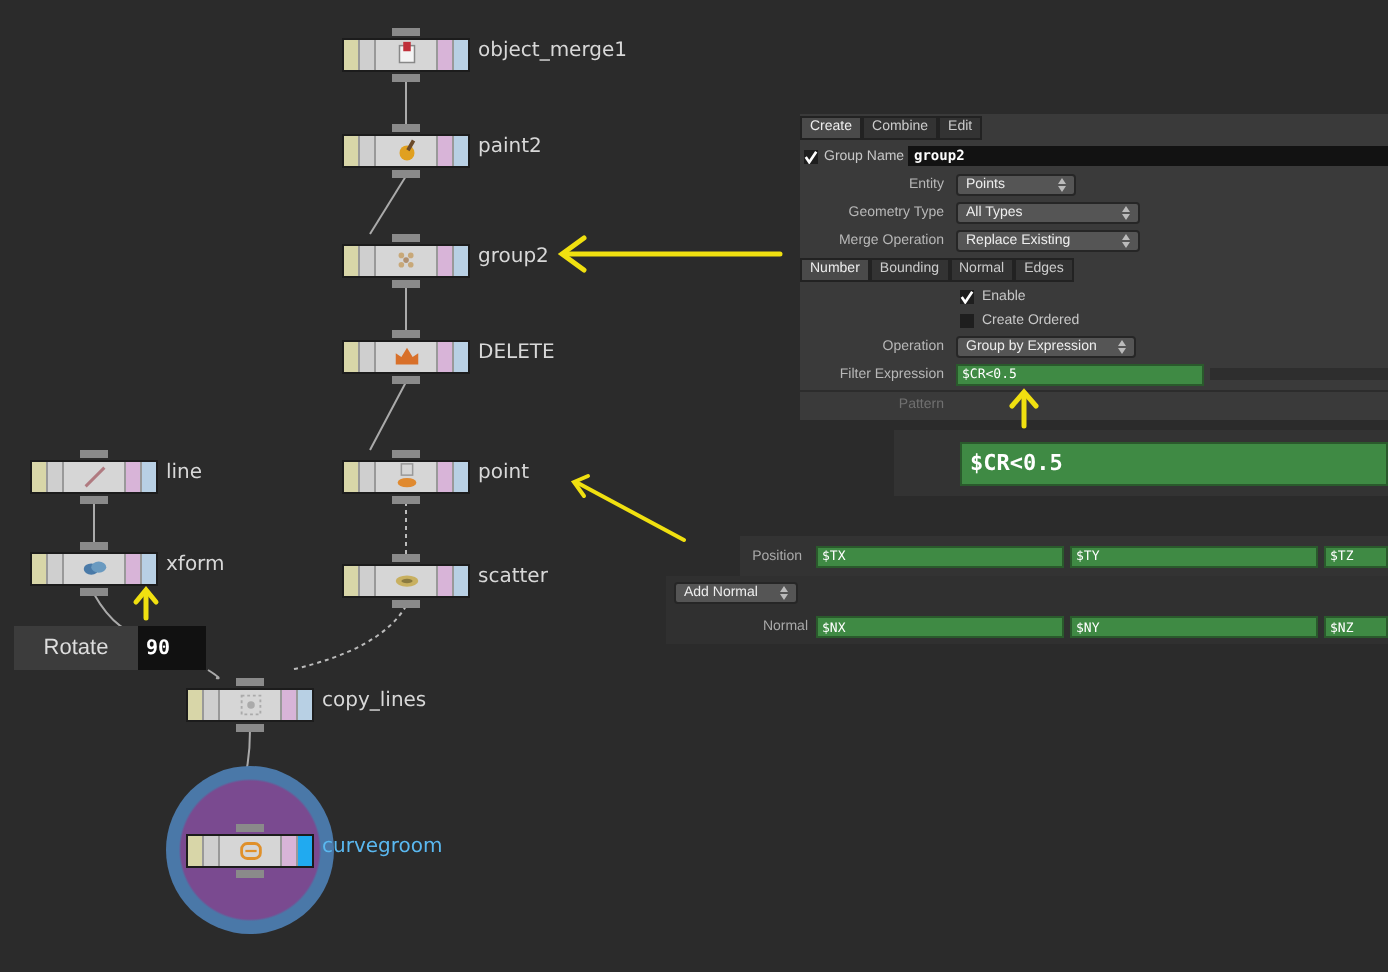 The height and width of the screenshot is (972, 1388). Describe the element at coordinates (513, 257) in the screenshot. I see `node-label: group2` at that location.